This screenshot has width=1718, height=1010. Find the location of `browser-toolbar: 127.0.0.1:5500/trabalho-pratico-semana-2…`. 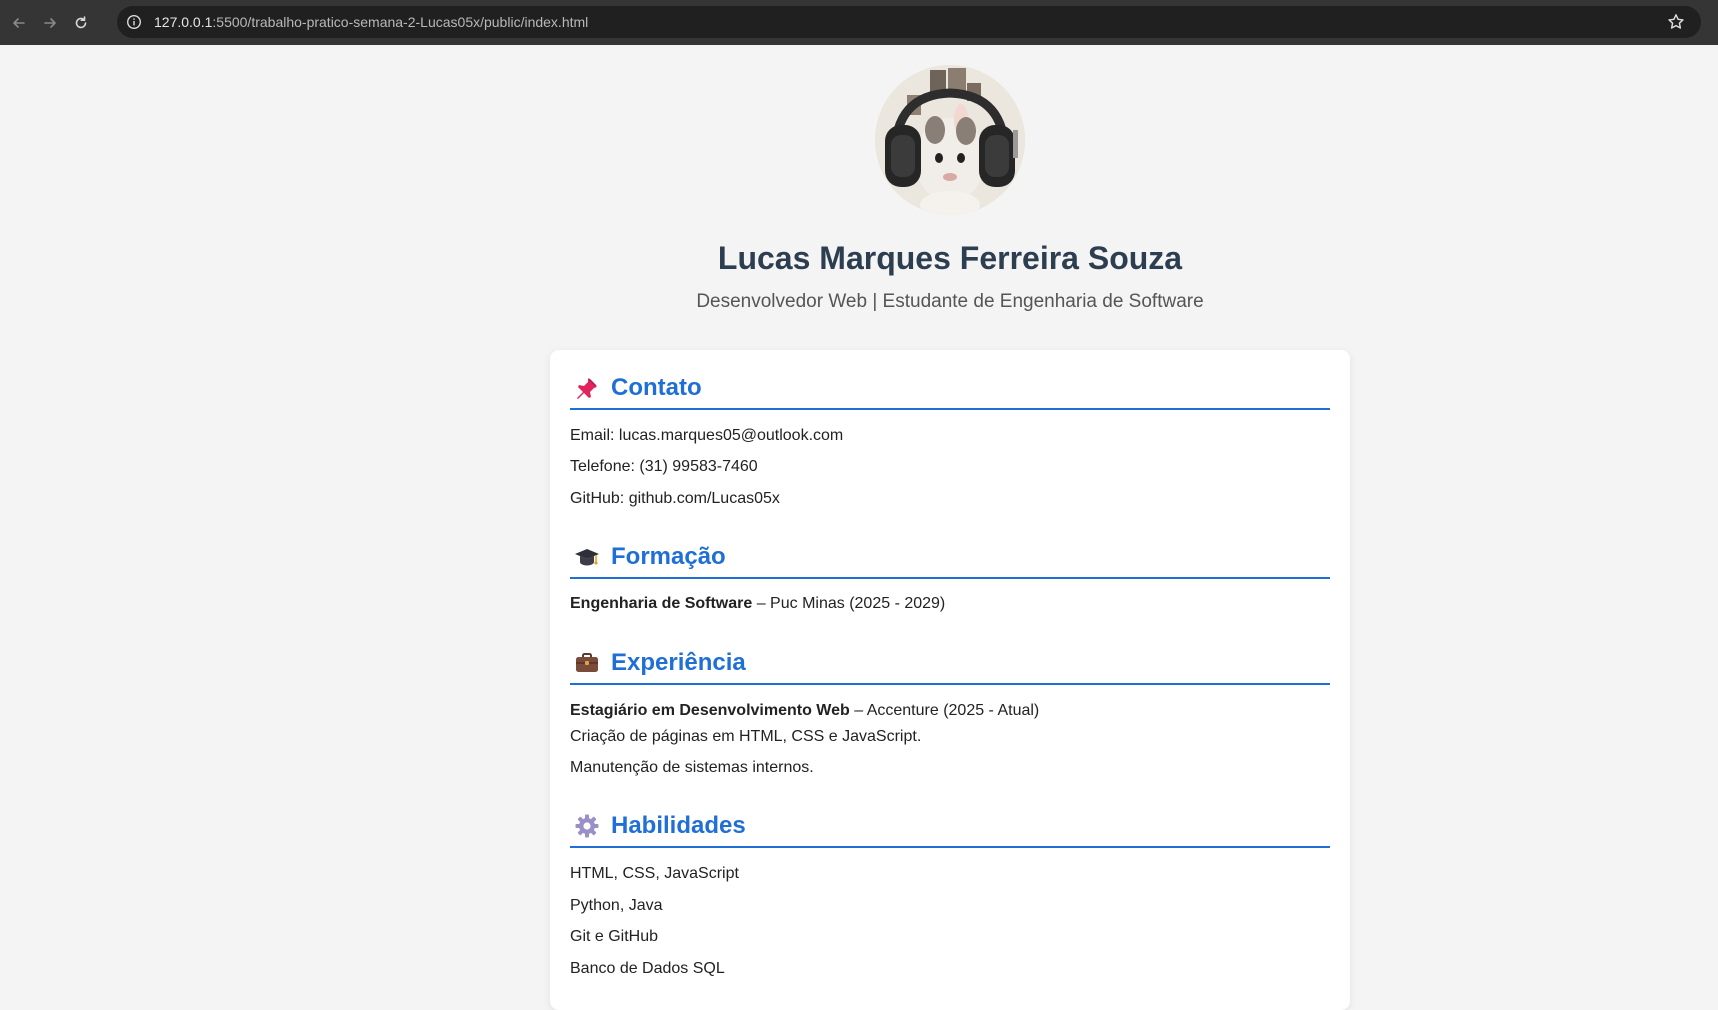

browser-toolbar: 127.0.0.1:5500/trabalho-pratico-semana-2… is located at coordinates (859, 22).